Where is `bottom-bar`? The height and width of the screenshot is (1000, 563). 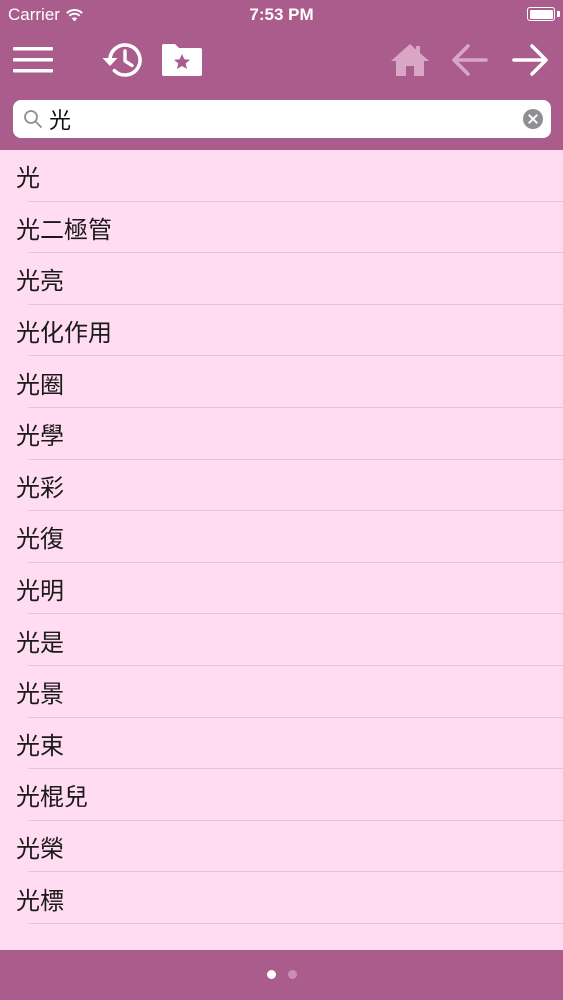 bottom-bar is located at coordinates (281, 975).